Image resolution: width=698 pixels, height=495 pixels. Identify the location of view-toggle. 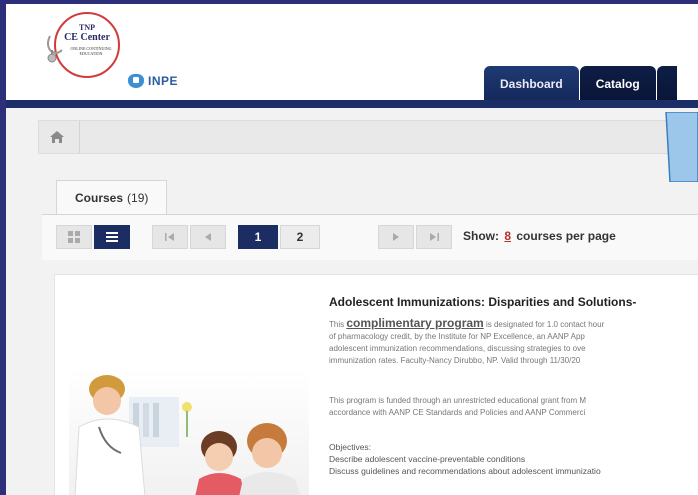
(94, 237).